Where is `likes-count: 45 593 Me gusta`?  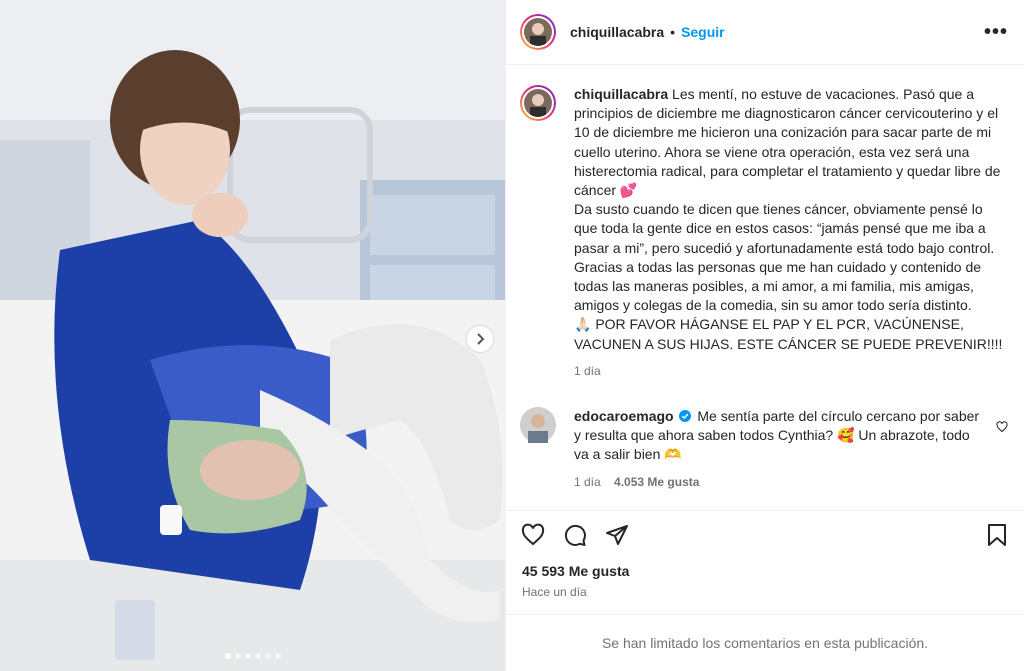 likes-count: 45 593 Me gusta is located at coordinates (575, 571).